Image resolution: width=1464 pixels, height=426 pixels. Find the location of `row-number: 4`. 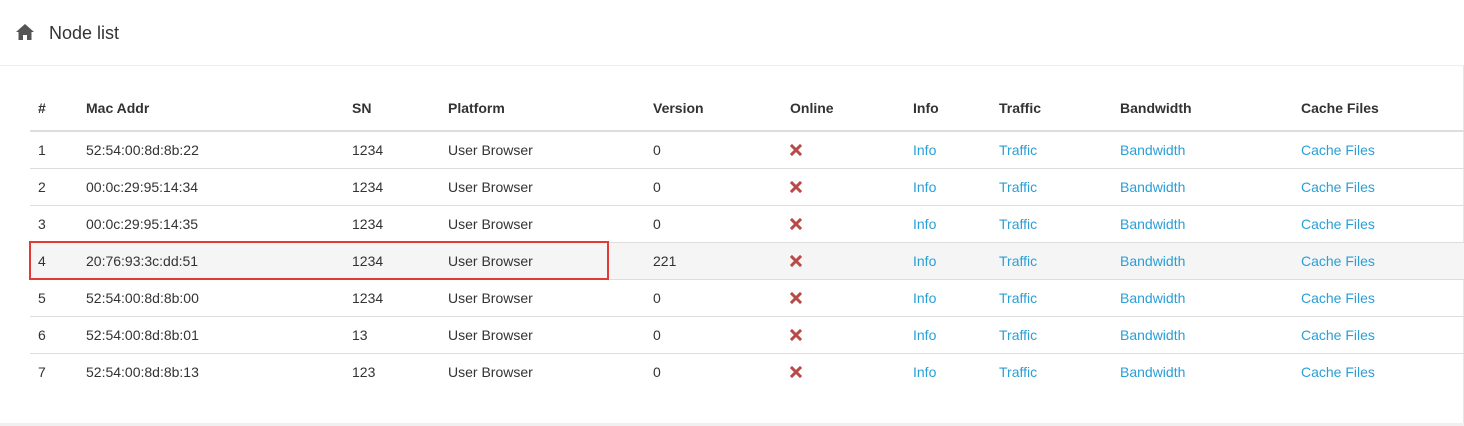

row-number: 4 is located at coordinates (54, 260).